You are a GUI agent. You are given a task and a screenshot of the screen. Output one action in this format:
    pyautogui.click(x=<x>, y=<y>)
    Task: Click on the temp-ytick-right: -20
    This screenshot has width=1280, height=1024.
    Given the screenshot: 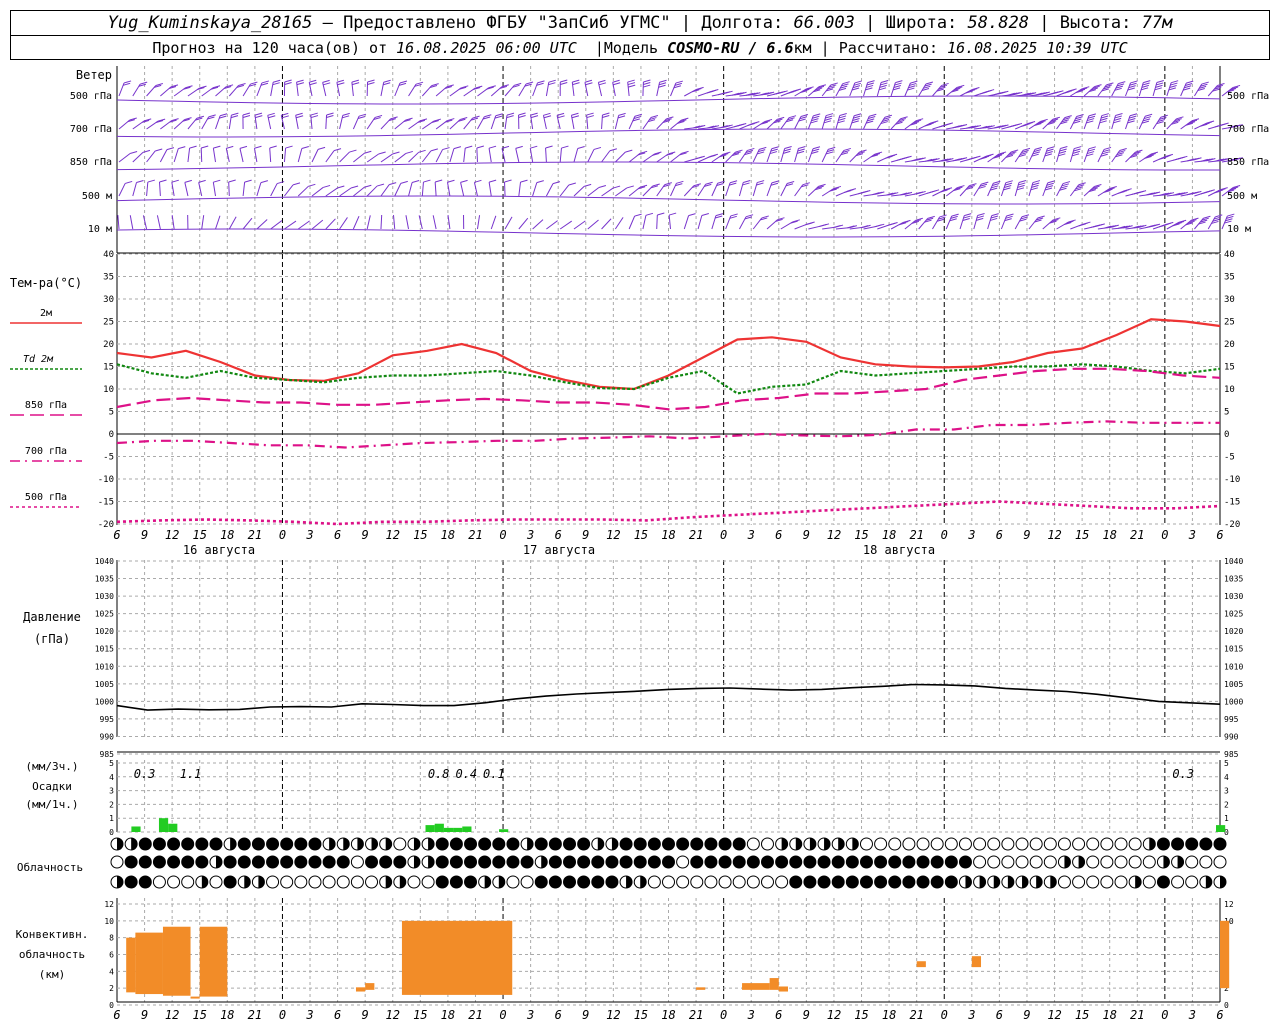 What is the action you would take?
    pyautogui.click(x=1232, y=525)
    